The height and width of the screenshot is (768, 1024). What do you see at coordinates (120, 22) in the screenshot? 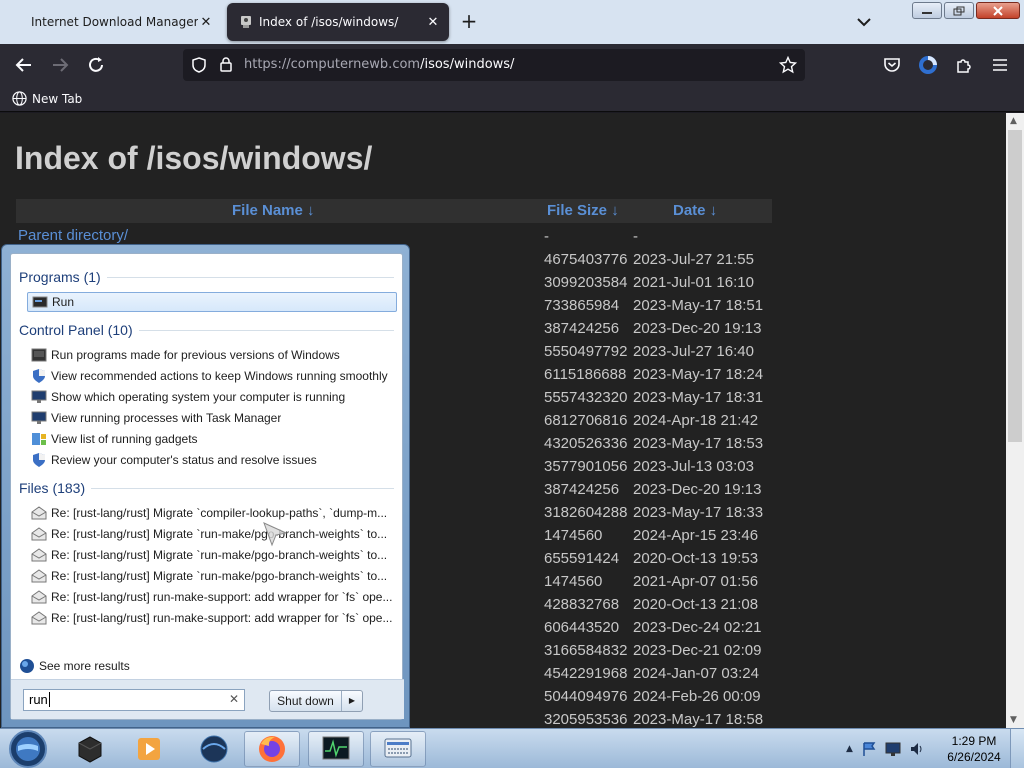
I see `tab-idm: Internet Download Manager is a ✕` at bounding box center [120, 22].